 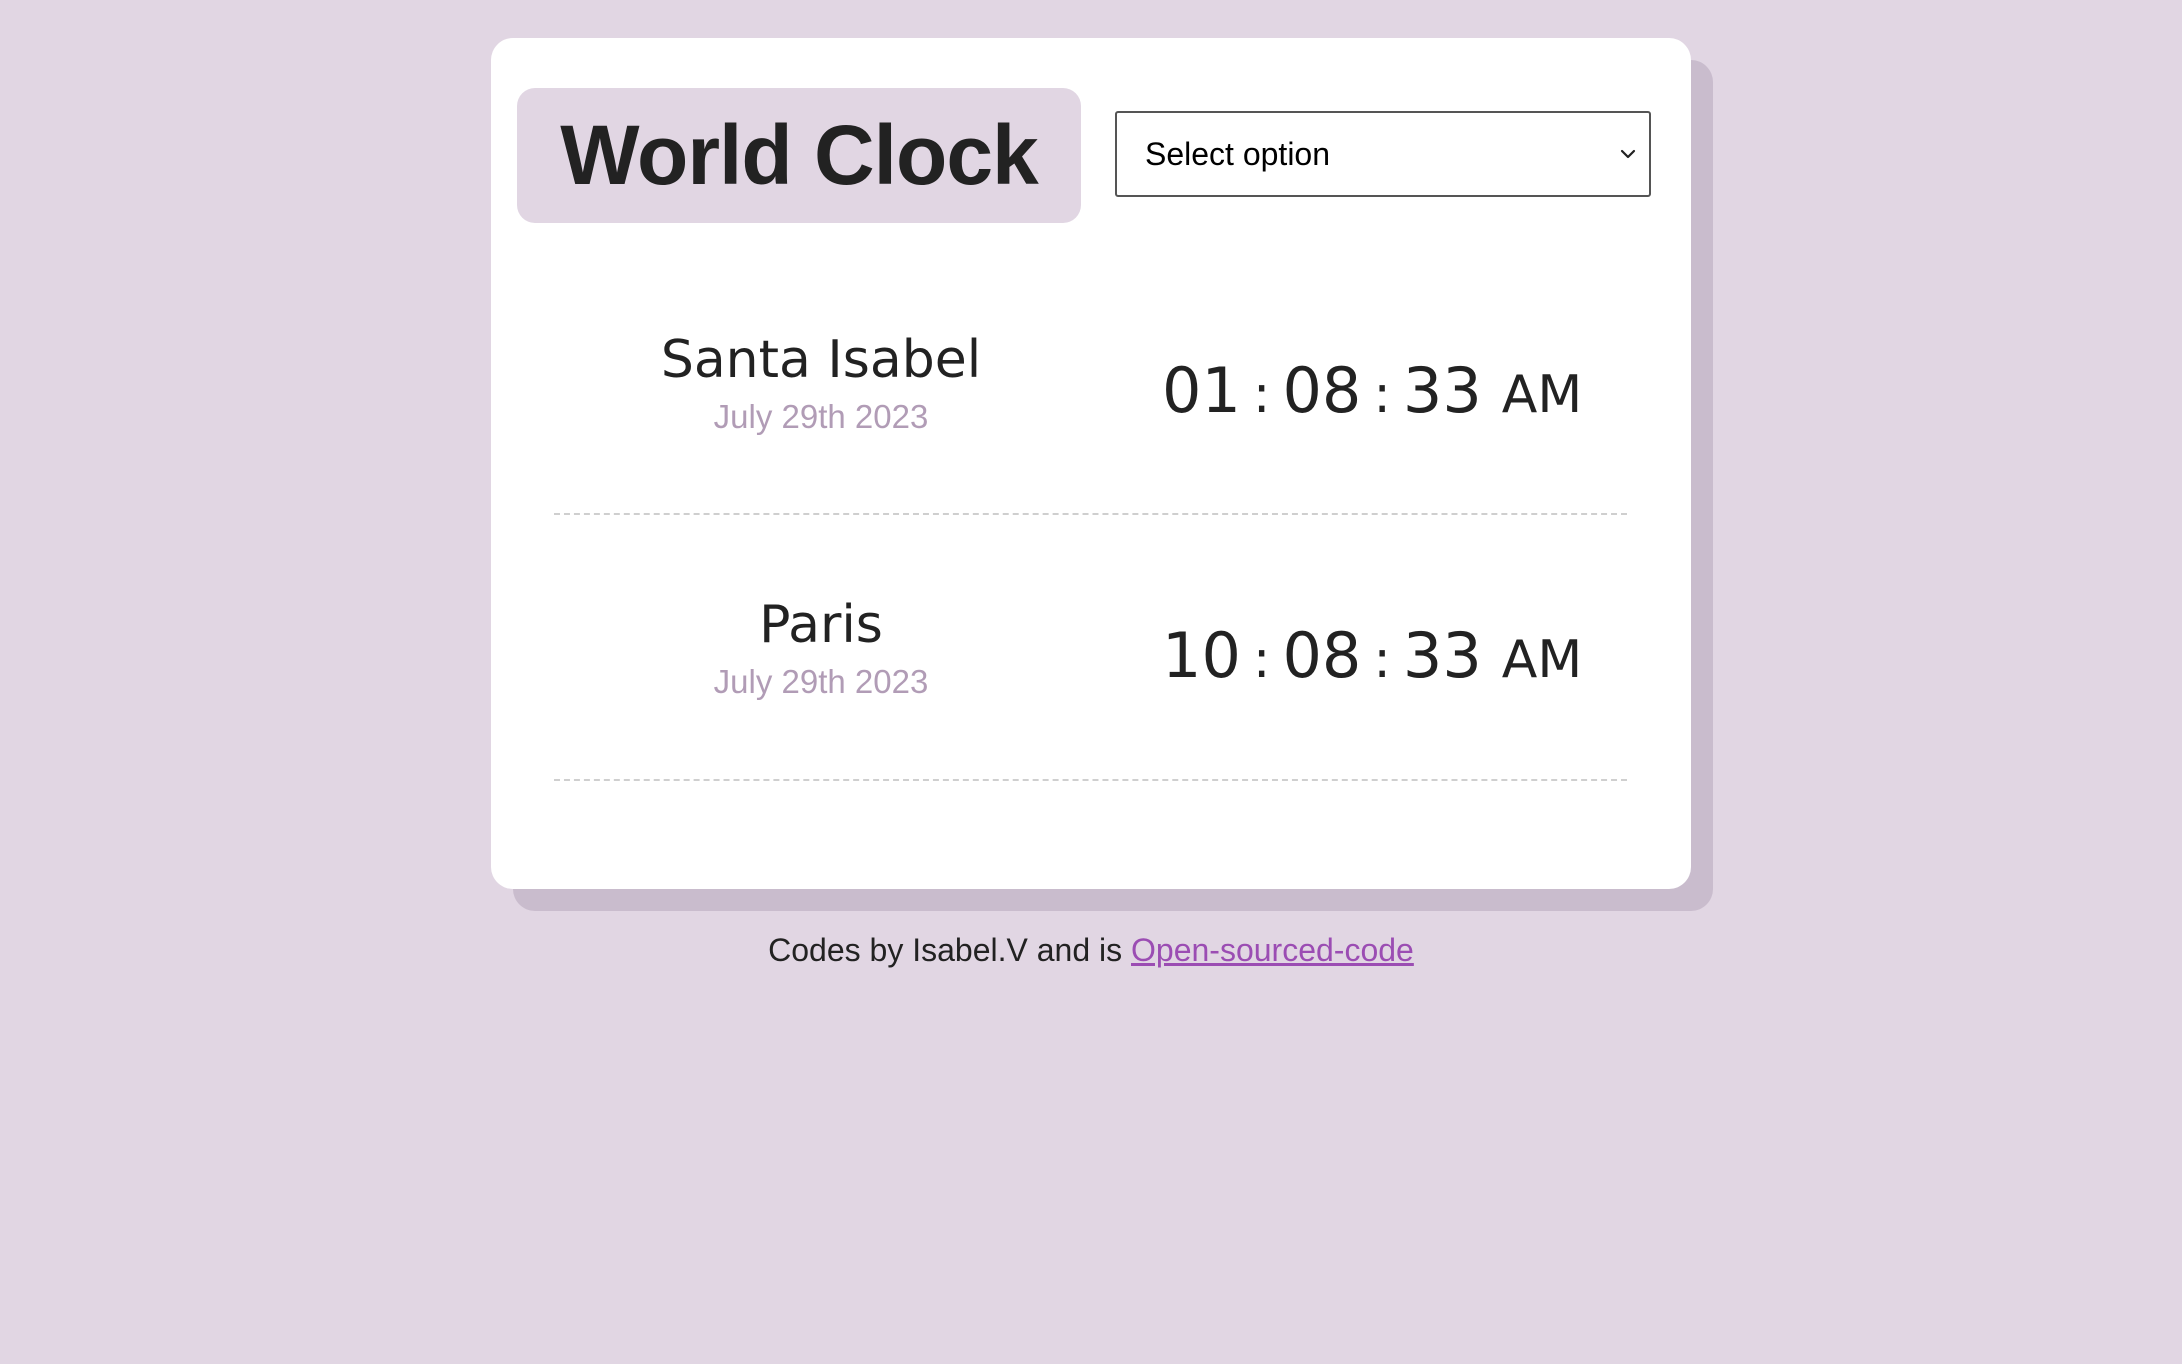 What do you see at coordinates (1238, 153) in the screenshot?
I see `city-select-value: Select option` at bounding box center [1238, 153].